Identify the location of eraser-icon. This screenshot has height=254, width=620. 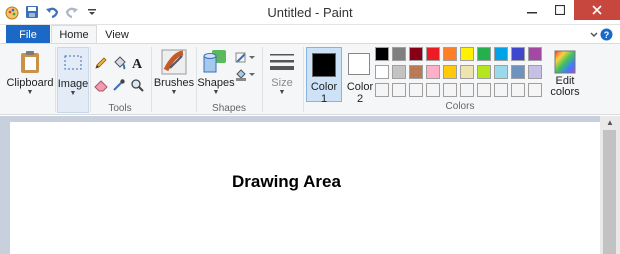
(101, 85).